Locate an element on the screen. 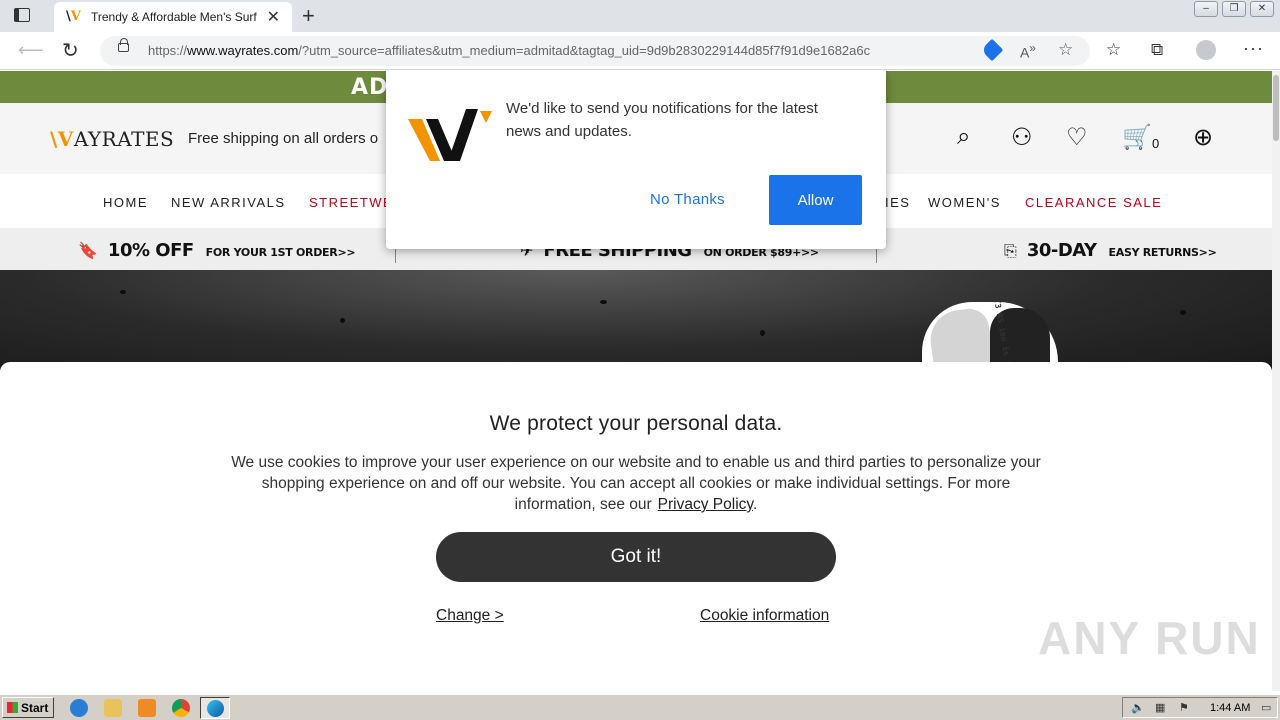  browser-tab: \V Trendy & Affordable Men's Surf ✕ is located at coordinates (173, 17).